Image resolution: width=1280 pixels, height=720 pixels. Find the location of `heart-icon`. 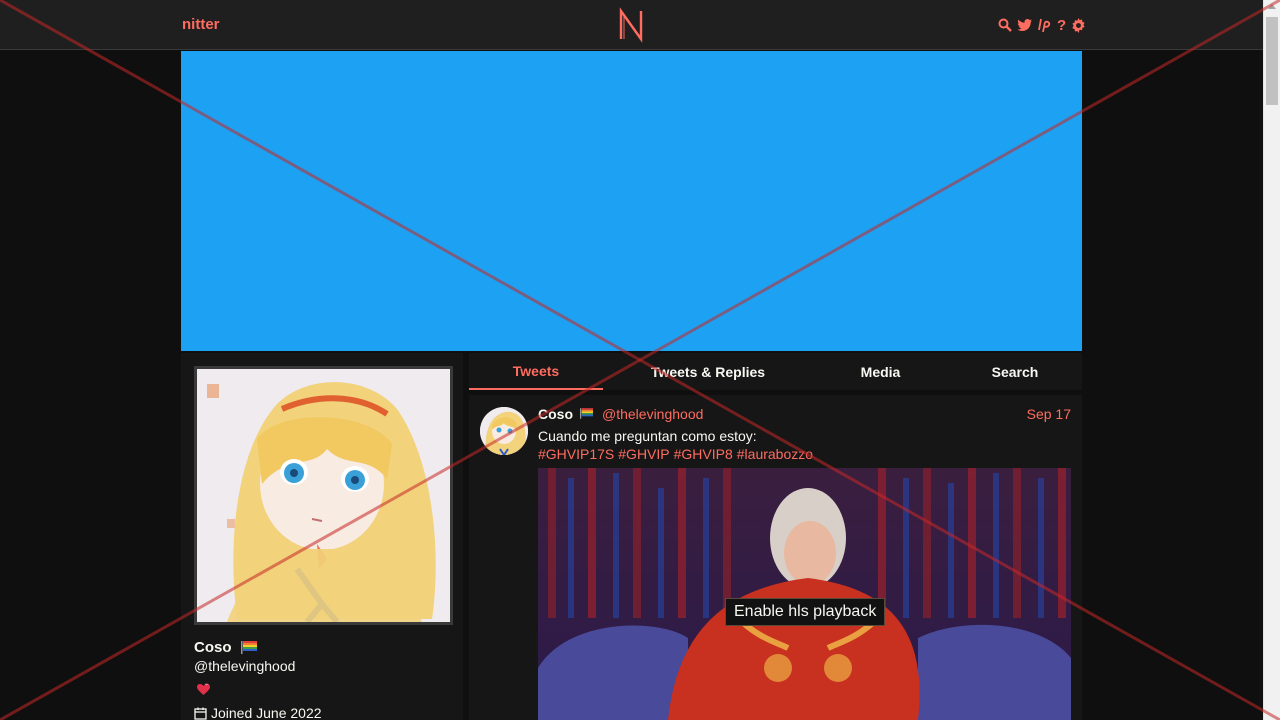

heart-icon is located at coordinates (203, 689).